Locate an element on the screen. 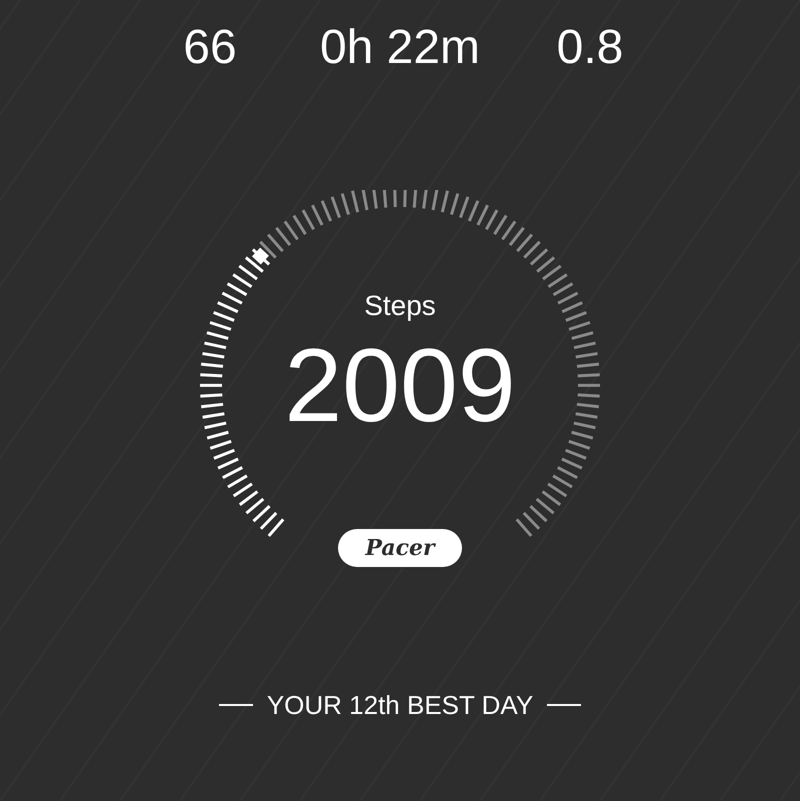 The image size is (800, 801). steps-count: 2009 is located at coordinates (400, 386).